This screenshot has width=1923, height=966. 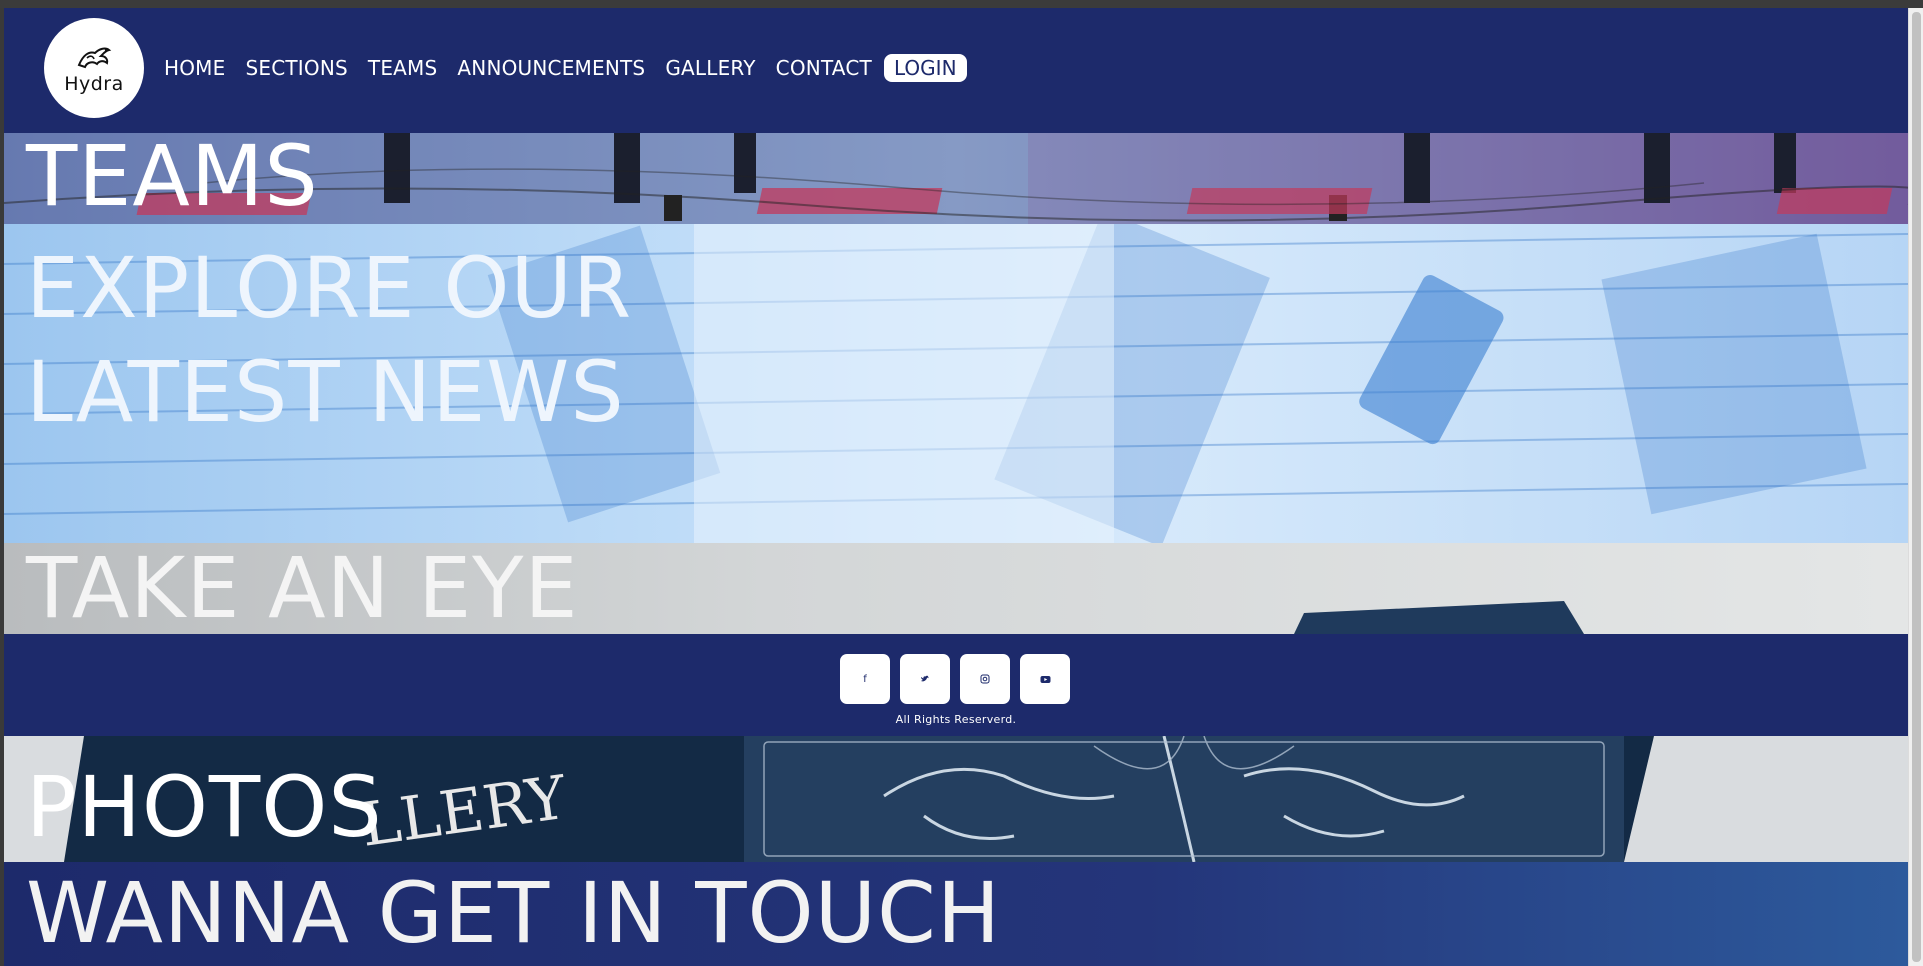 What do you see at coordinates (956, 178) in the screenshot?
I see `teams-section: TEAMS` at bounding box center [956, 178].